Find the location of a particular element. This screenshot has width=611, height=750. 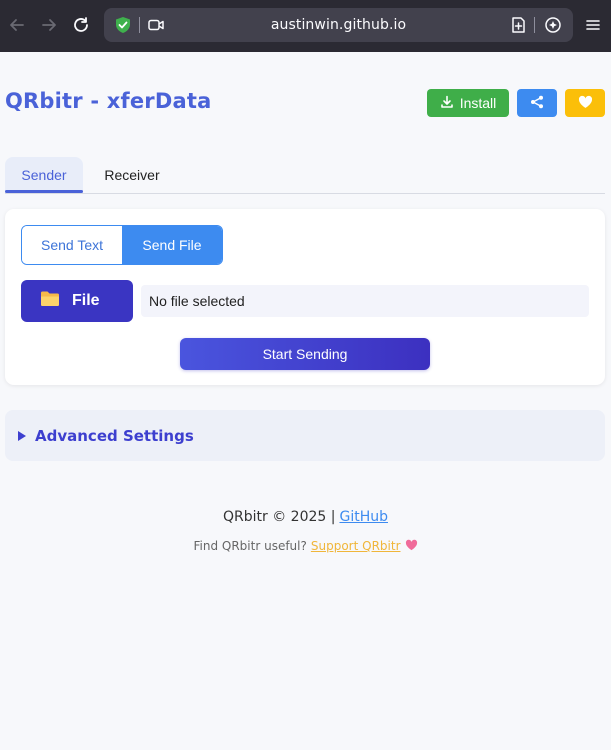

tab-receiver: Receiver is located at coordinates (132, 175).